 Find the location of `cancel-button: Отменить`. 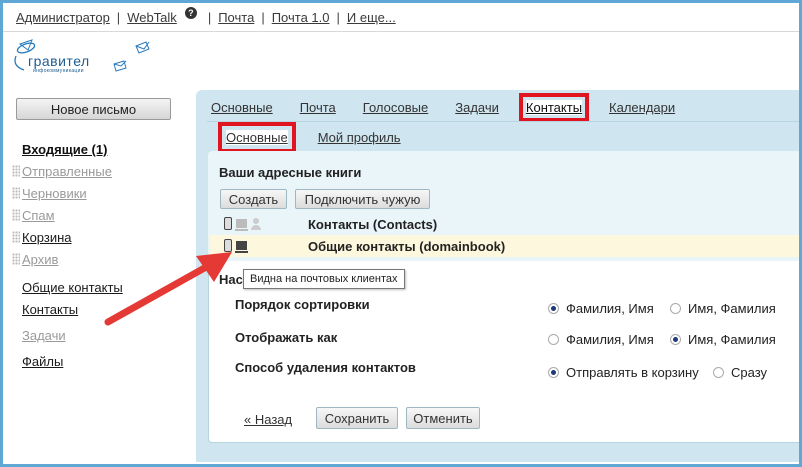

cancel-button: Отменить is located at coordinates (443, 418).